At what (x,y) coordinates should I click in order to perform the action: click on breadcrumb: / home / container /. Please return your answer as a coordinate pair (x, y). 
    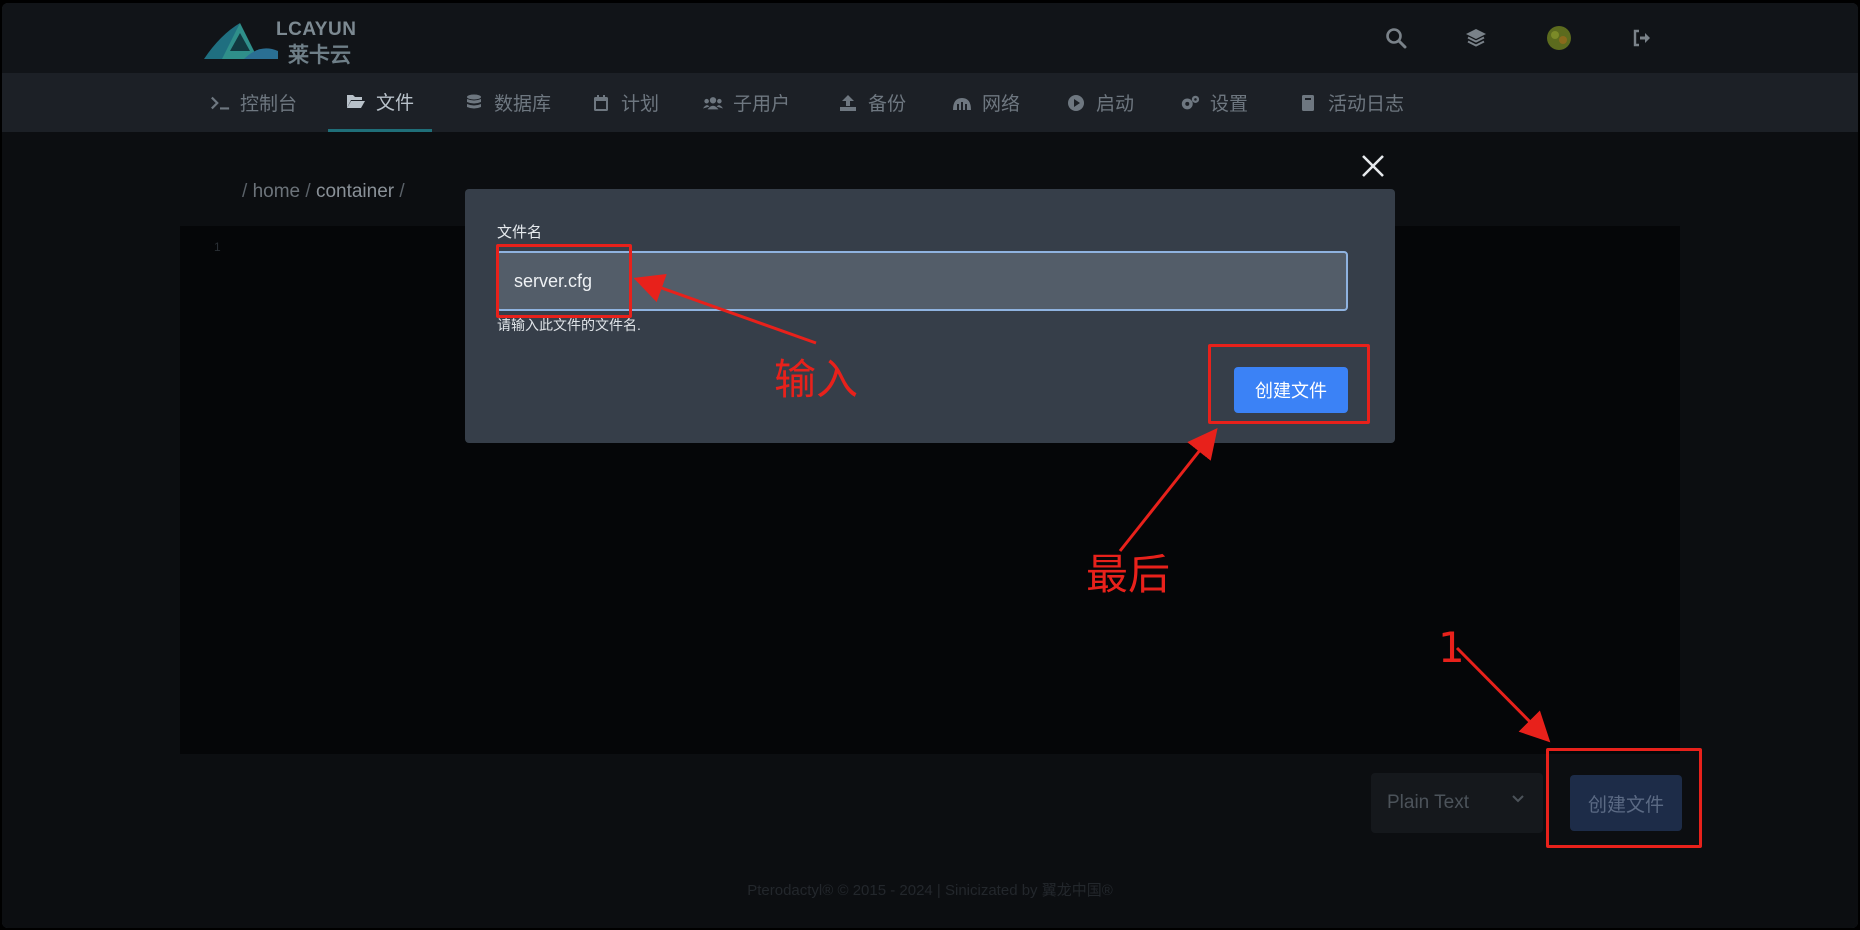
    Looking at the image, I should click on (323, 192).